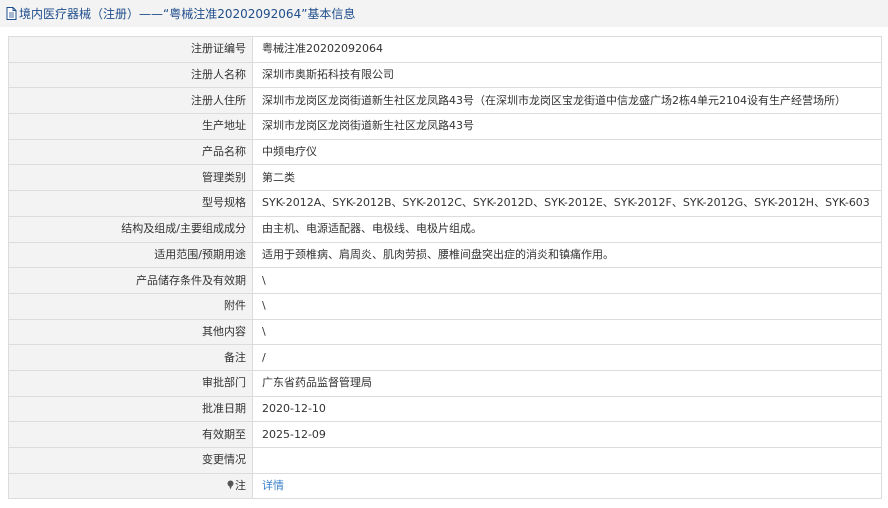  I want to click on row-value: 由主机、电源适配器、电极线、电极片组成。, so click(567, 229).